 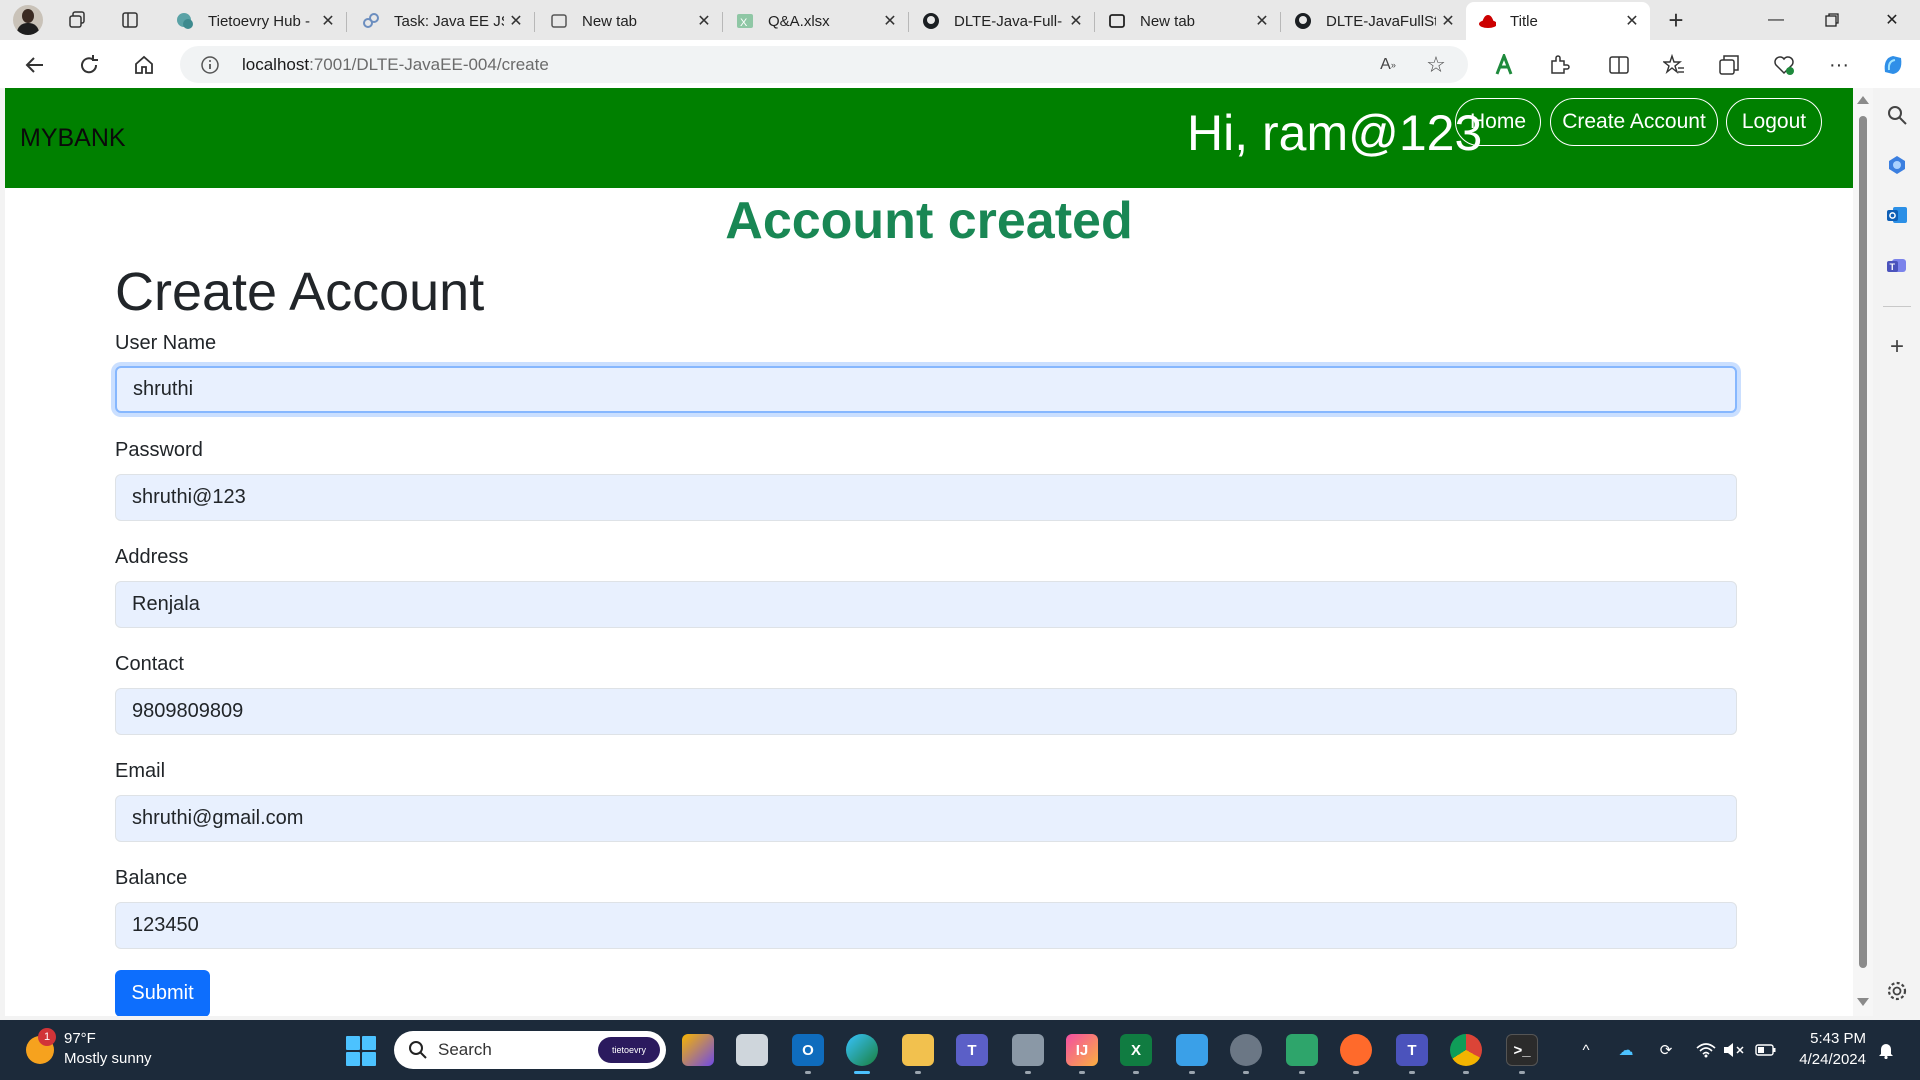 I want to click on teams-new-icon: T, so click(x=1412, y=1050).